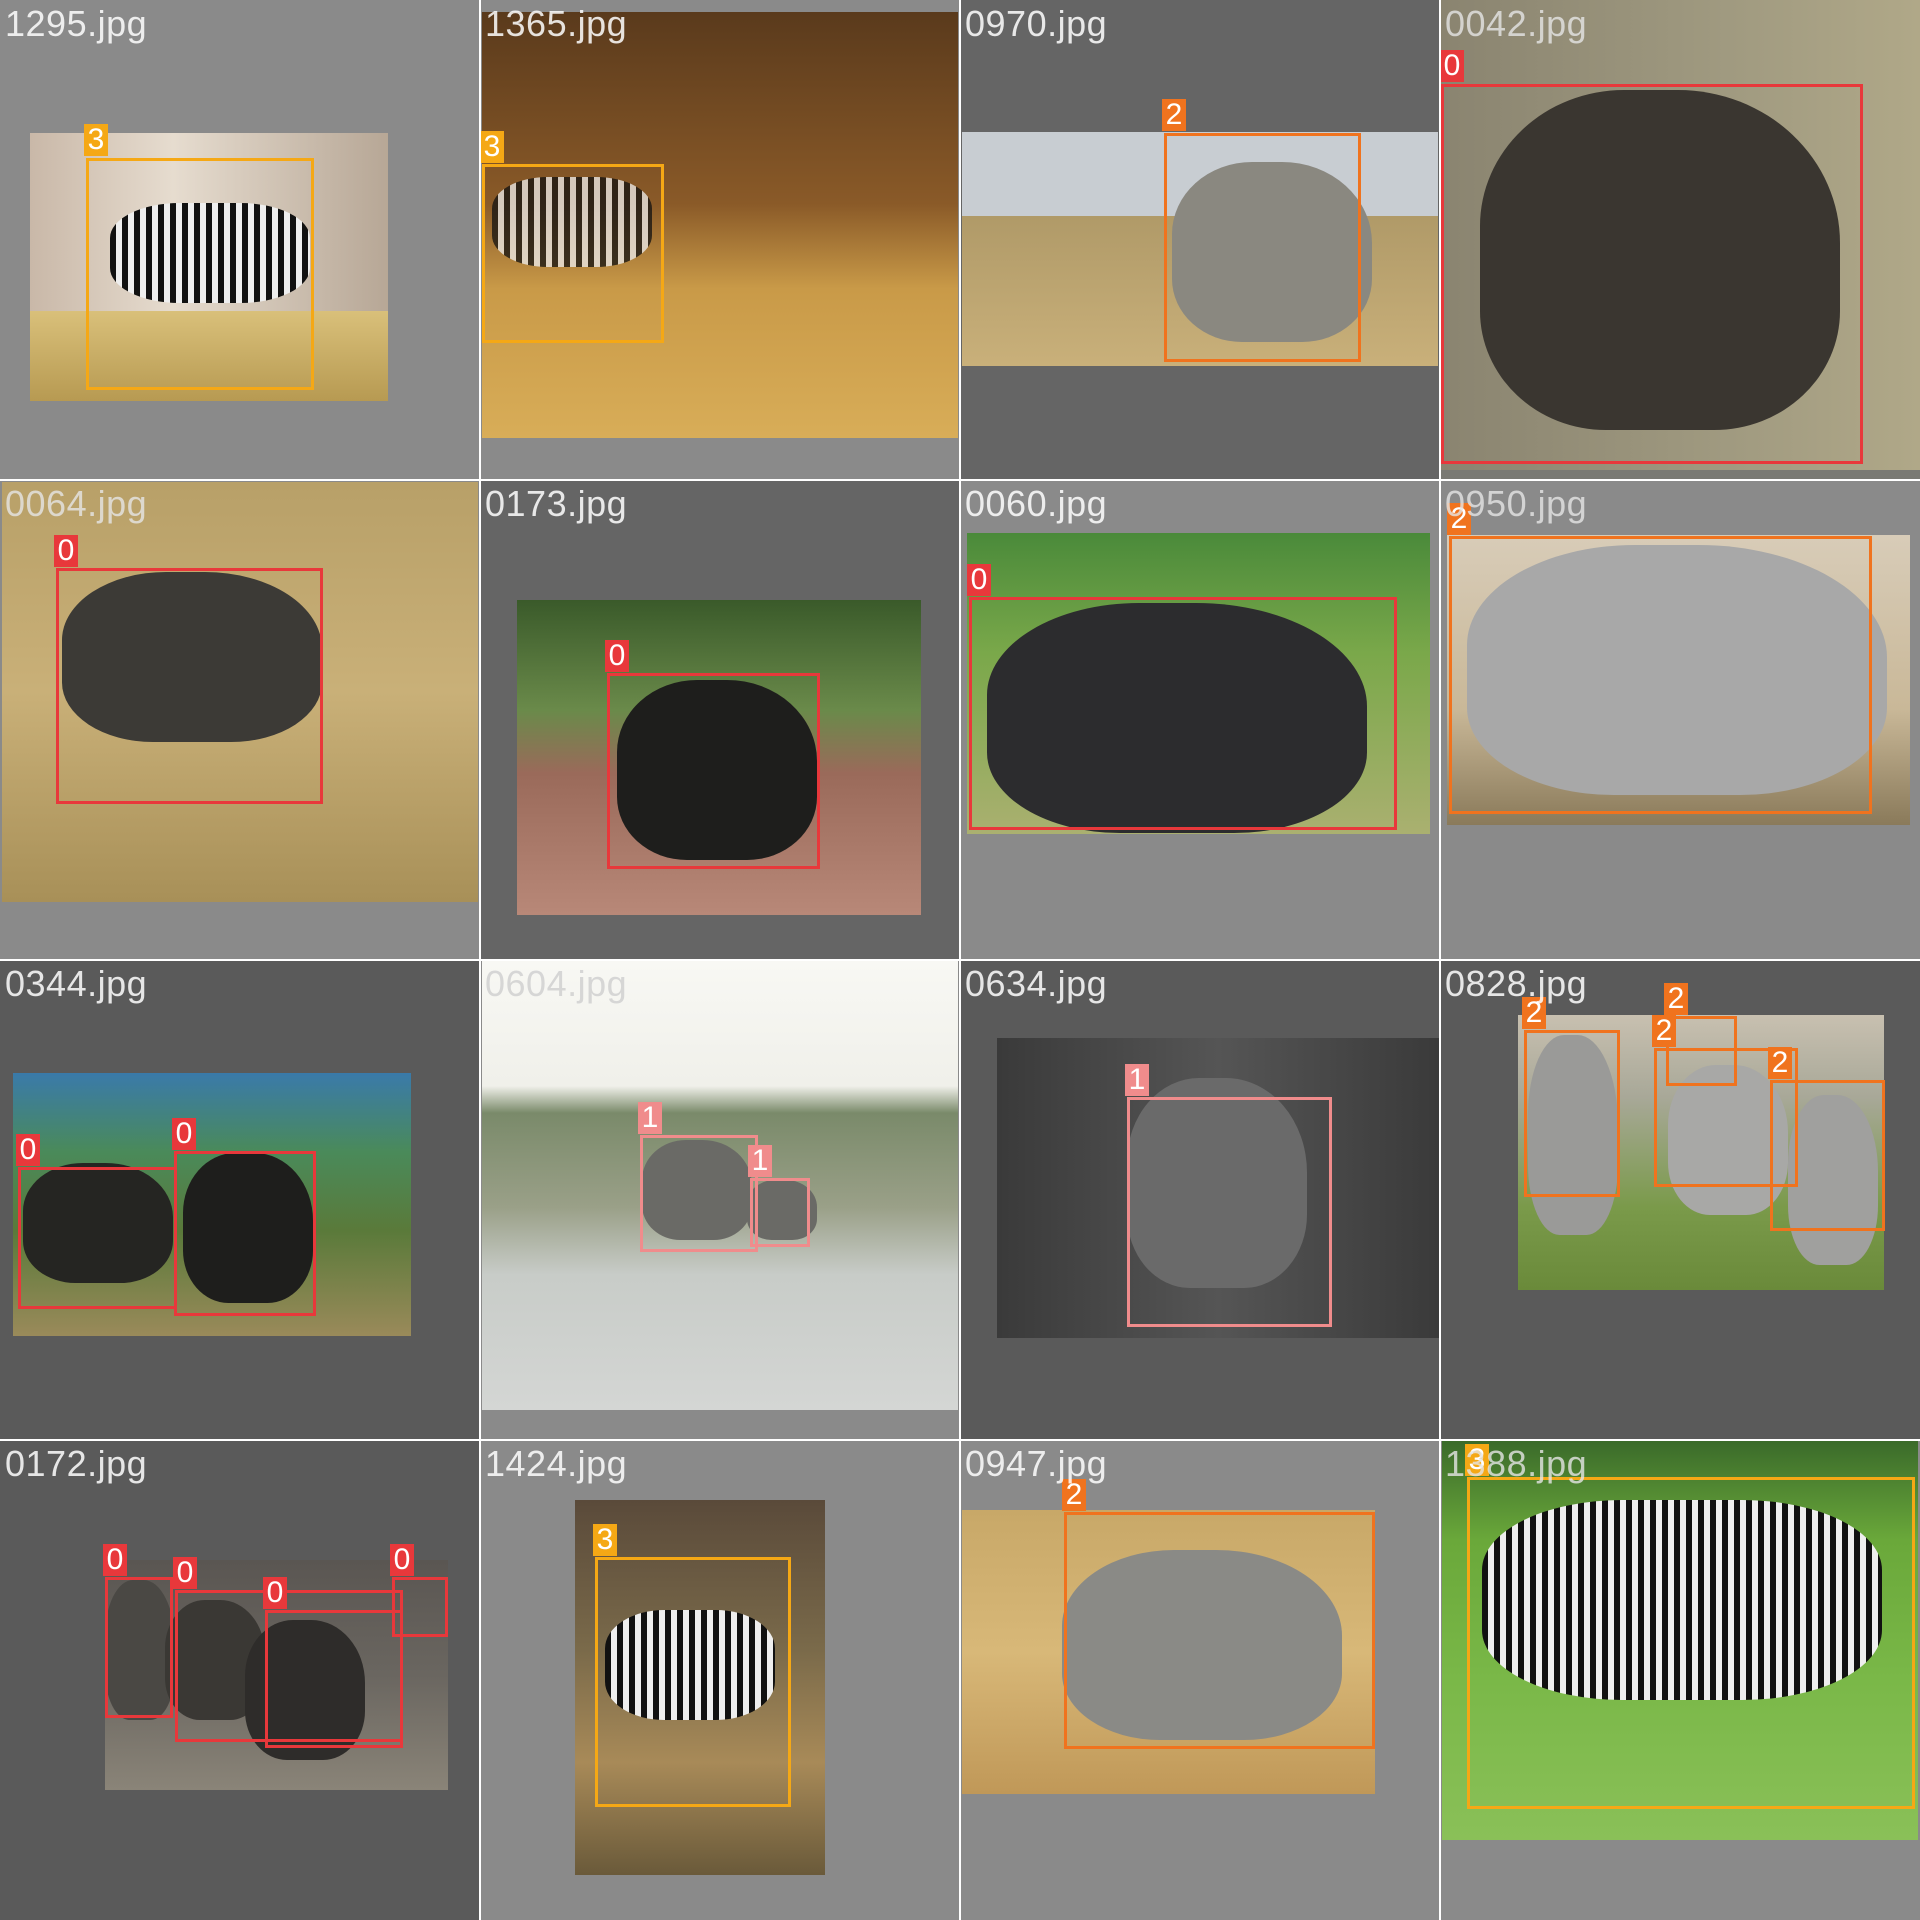  I want to click on image-filename: 0828.jpg, so click(1516, 983).